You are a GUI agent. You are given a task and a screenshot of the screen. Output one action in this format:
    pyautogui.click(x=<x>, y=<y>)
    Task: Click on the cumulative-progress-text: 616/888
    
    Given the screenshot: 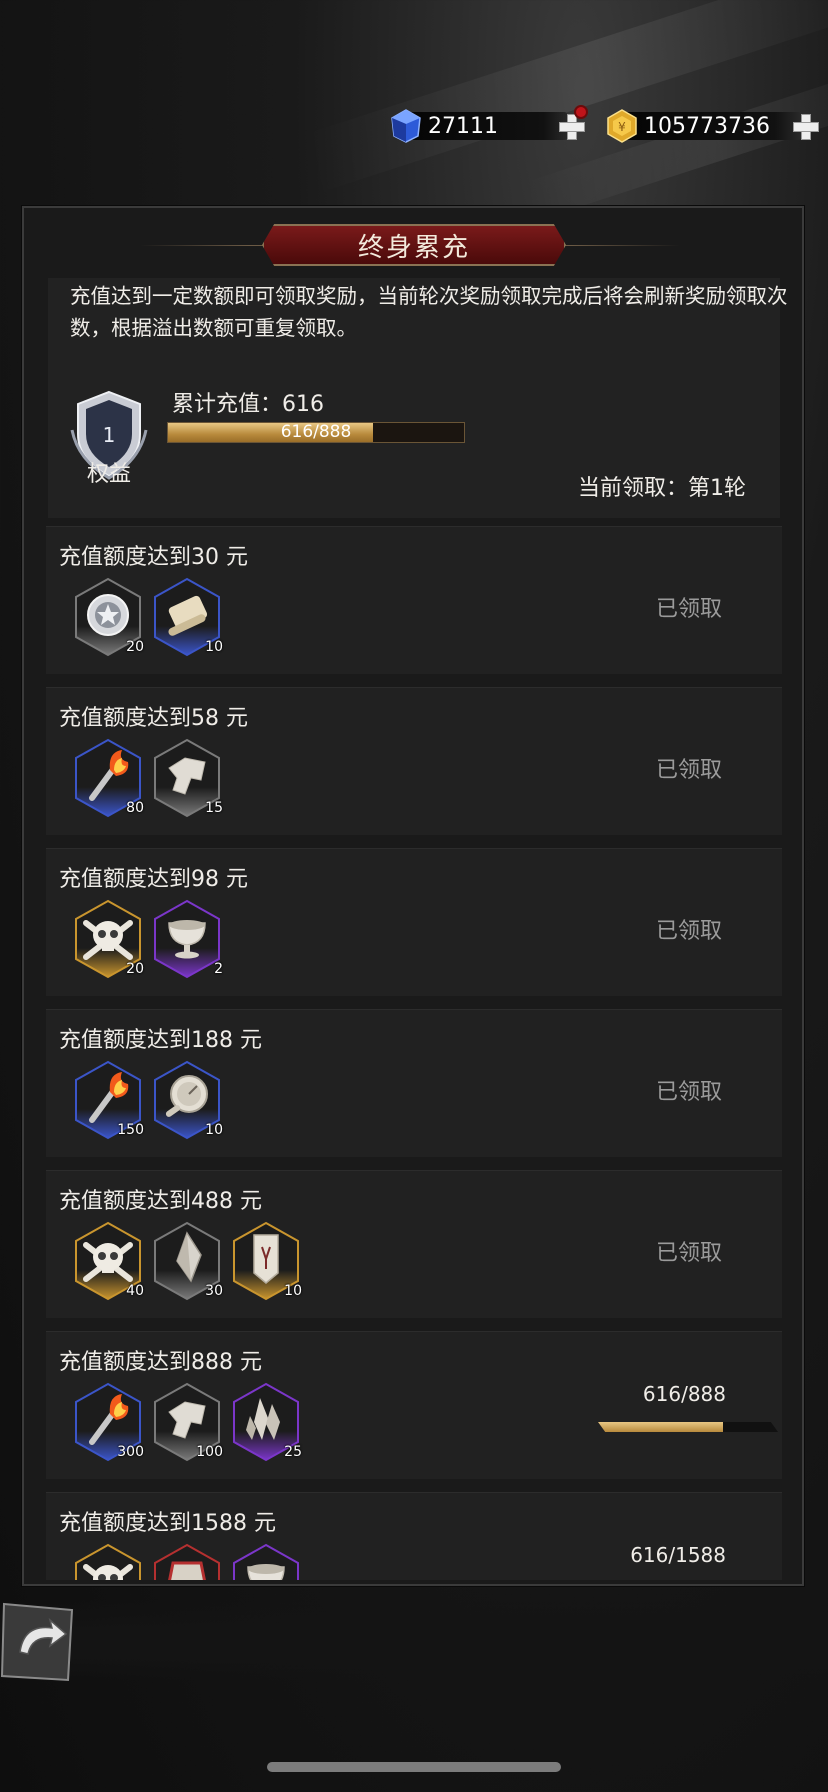 What is the action you would take?
    pyautogui.click(x=316, y=432)
    